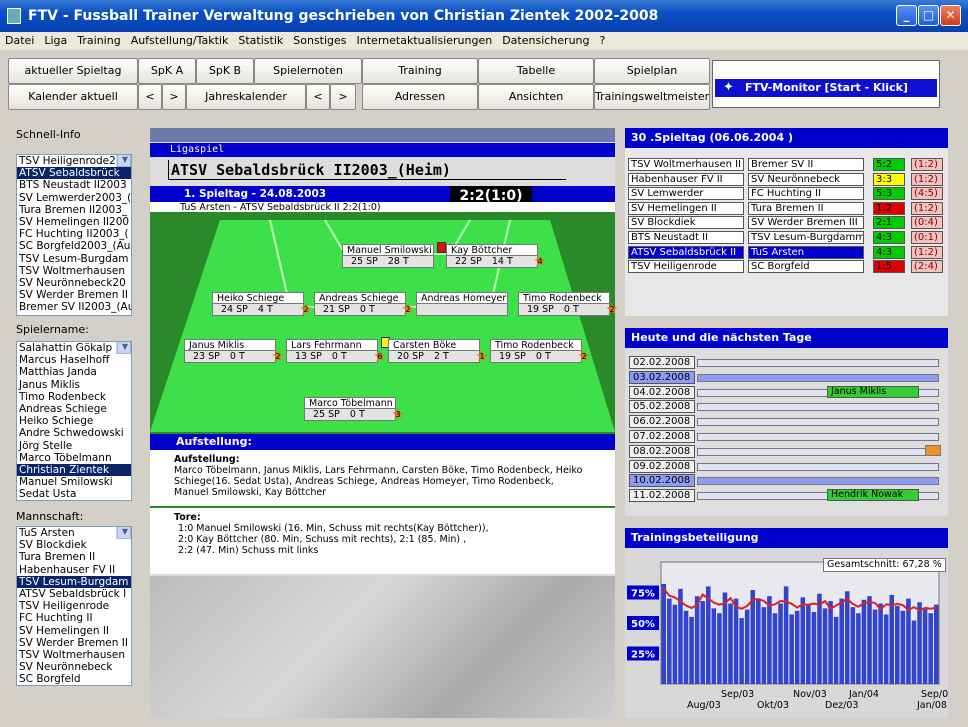  What do you see at coordinates (74, 545) in the screenshot?
I see `list-item: SV Blockdiek` at bounding box center [74, 545].